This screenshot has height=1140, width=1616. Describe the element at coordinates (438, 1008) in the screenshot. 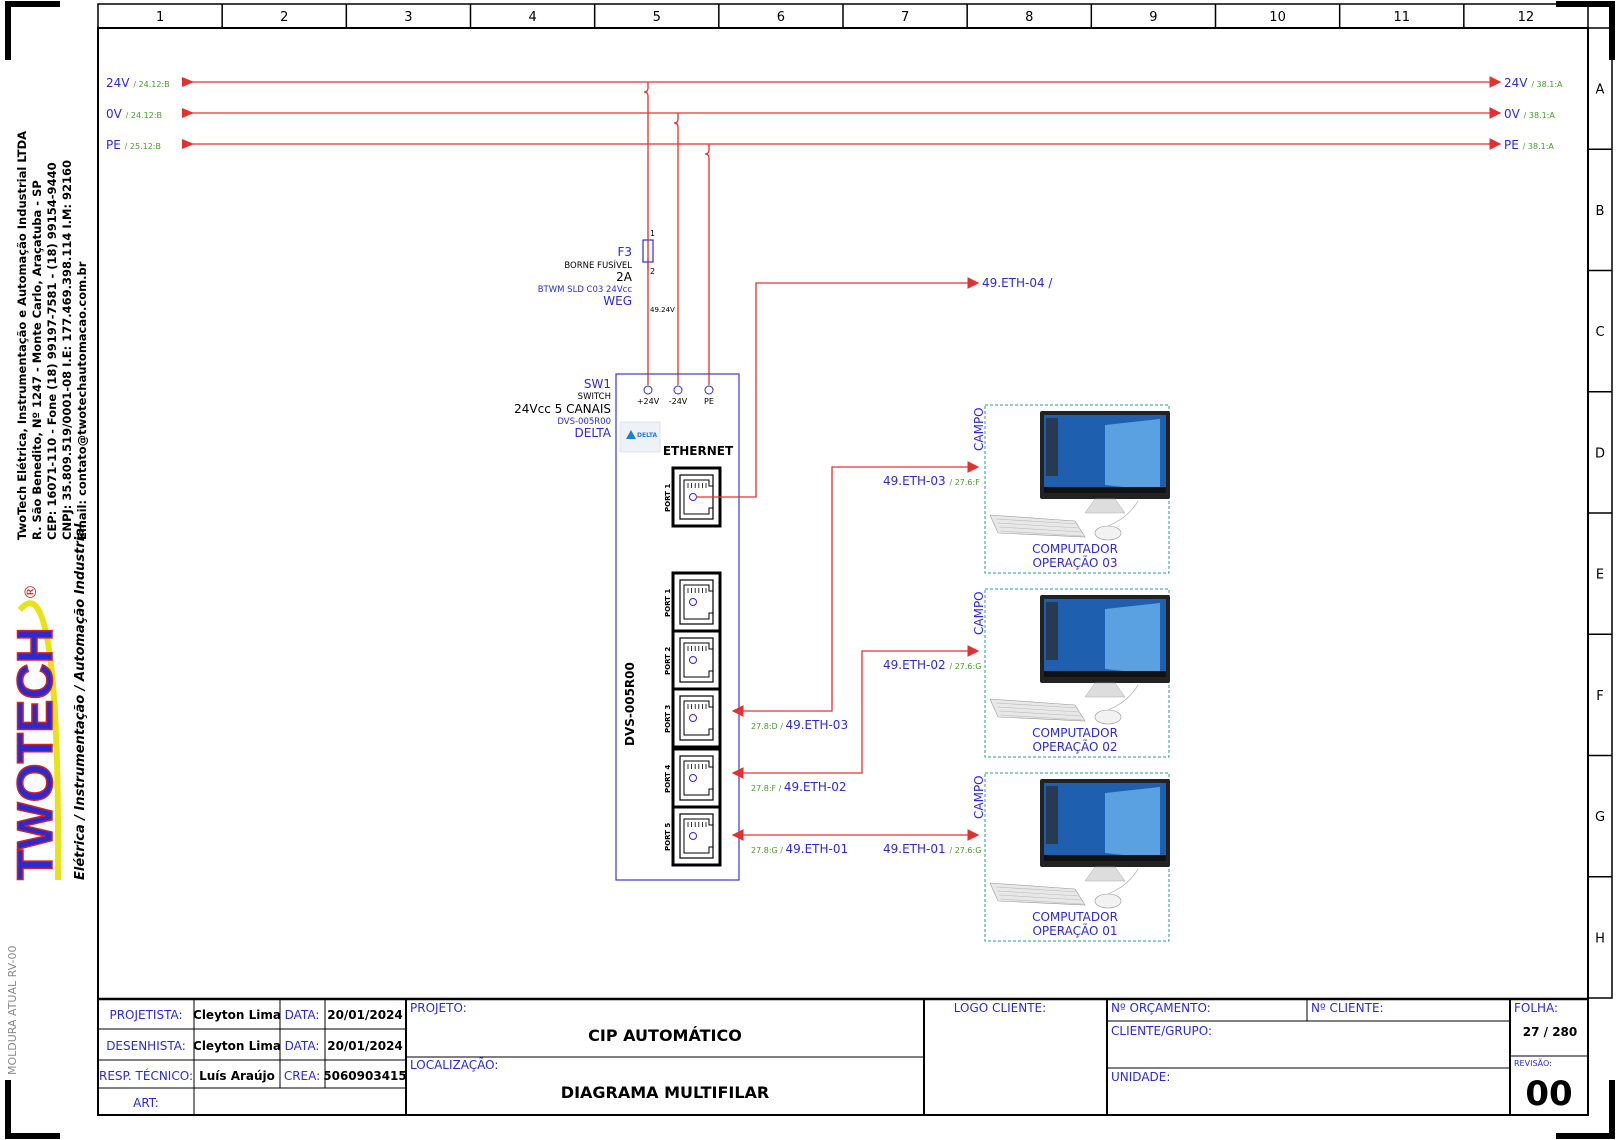

I see `projeto-label: PROJETO:` at that location.